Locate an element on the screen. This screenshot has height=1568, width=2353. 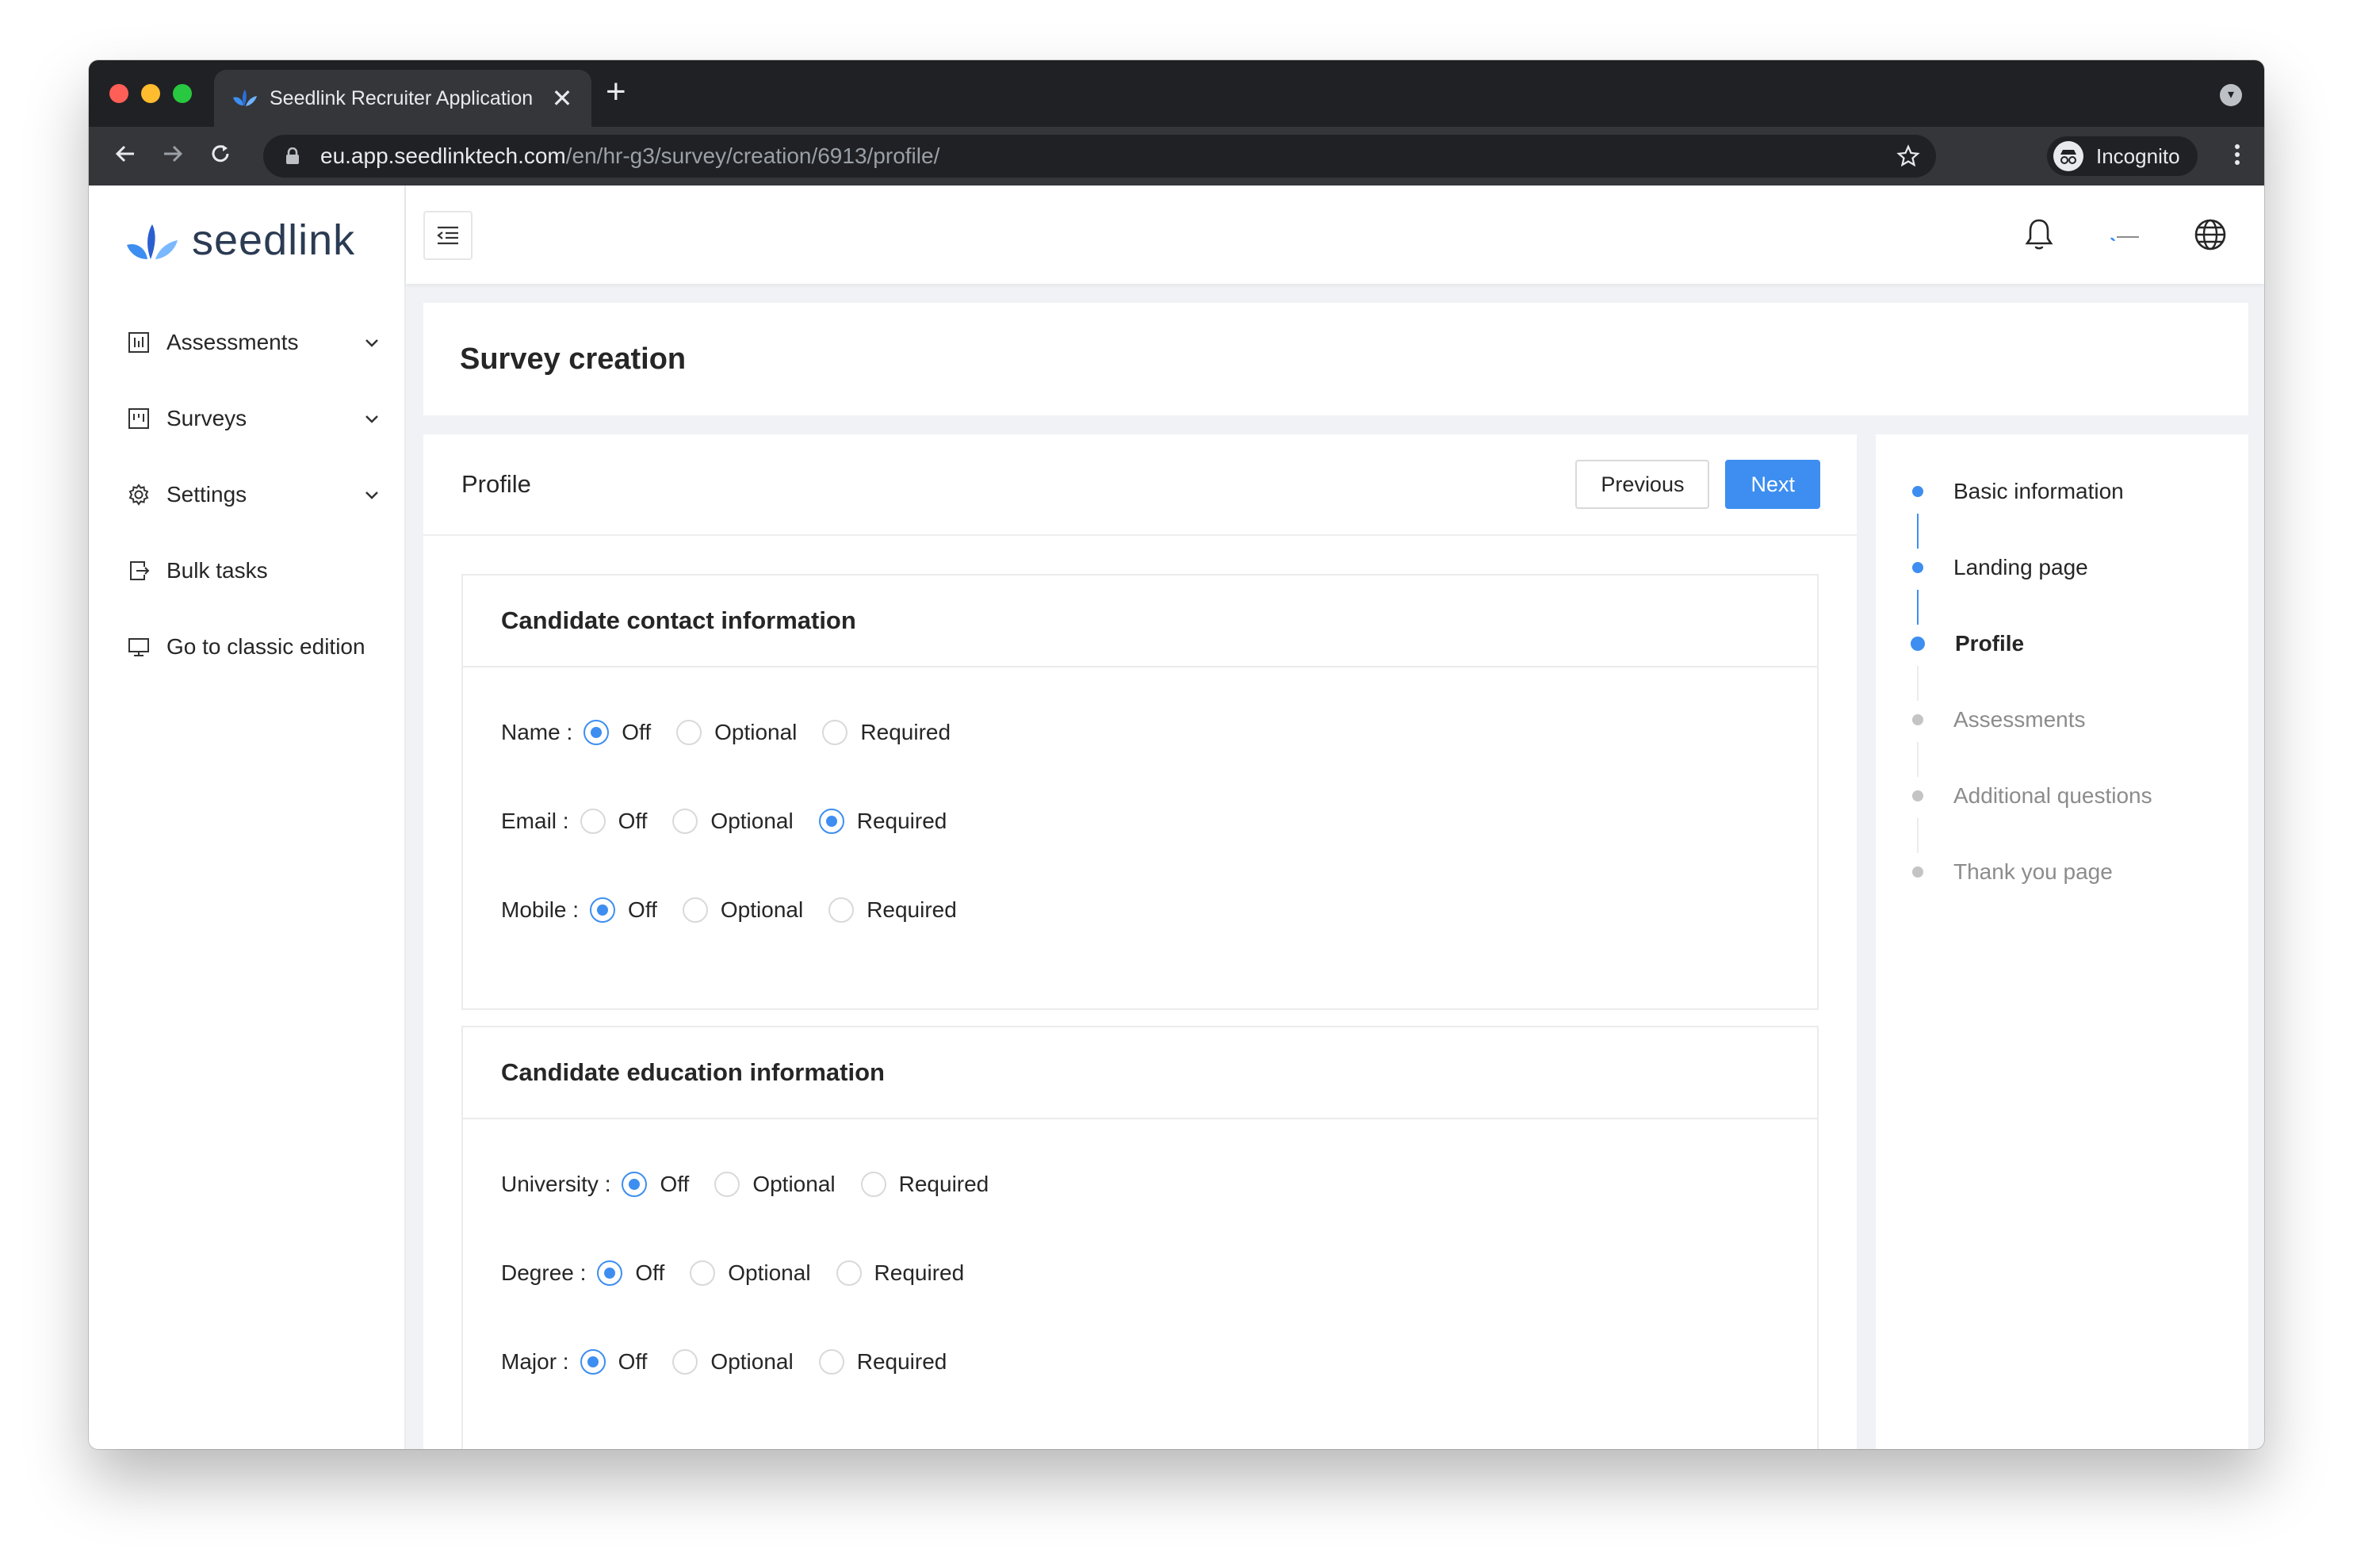
forward-arrow-icon is located at coordinates (173, 156).